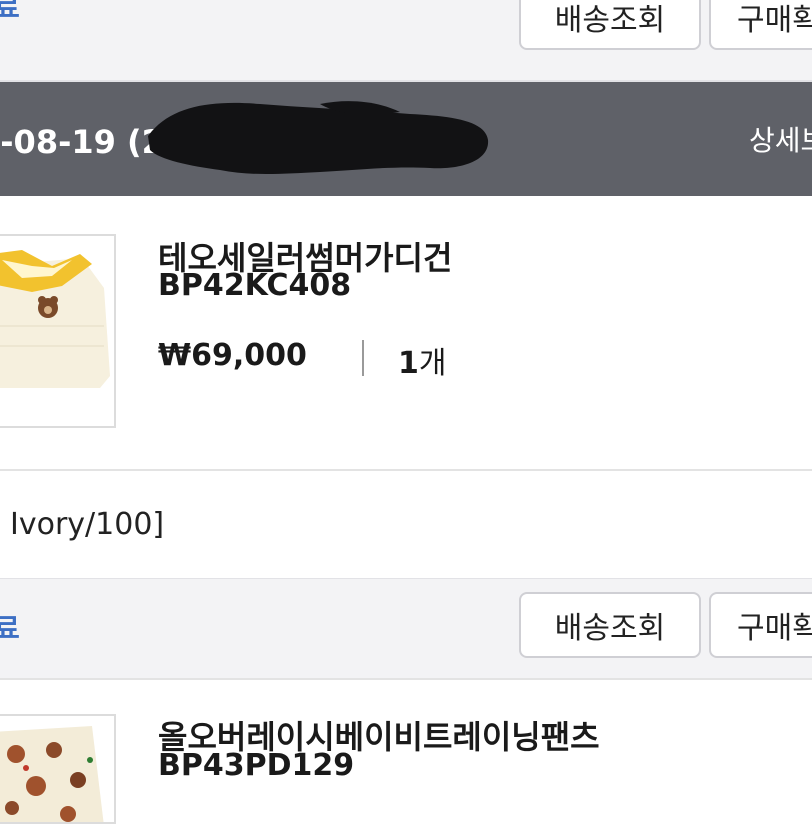  Describe the element at coordinates (363, 358) in the screenshot. I see `price-qty-separator` at that location.